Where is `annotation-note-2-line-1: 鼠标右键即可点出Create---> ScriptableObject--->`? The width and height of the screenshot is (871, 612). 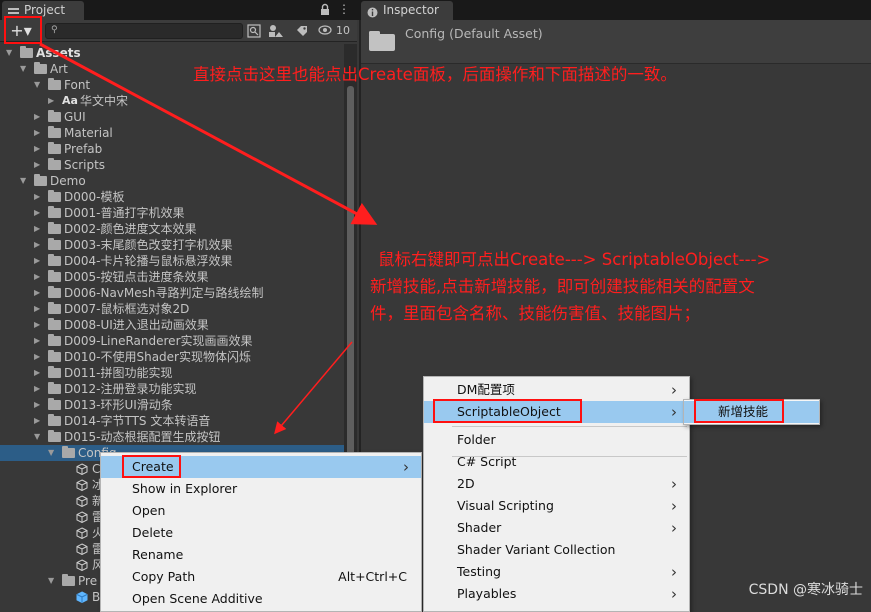 annotation-note-2-line-1: 鼠标右键即可点出Create---> ScriptableObject---> is located at coordinates (574, 259).